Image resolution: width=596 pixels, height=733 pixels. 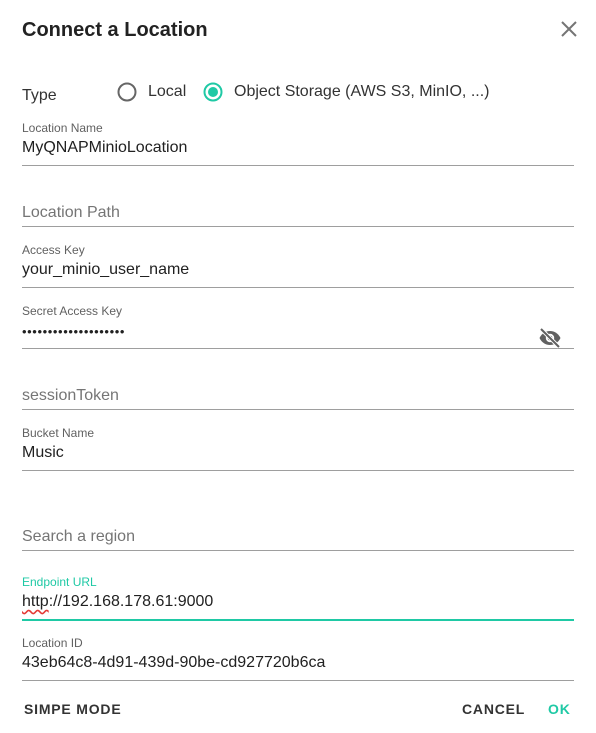 I want to click on secret-access-key-value: ••••••••••••••••••••, so click(x=74, y=331).